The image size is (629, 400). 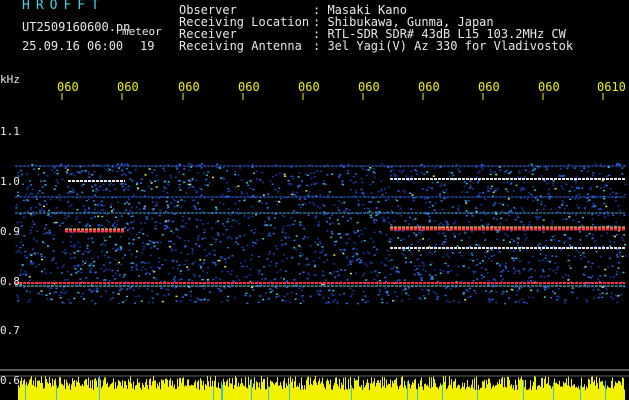 What do you see at coordinates (10, 79) in the screenshot?
I see `freq-unit-label: kHz` at bounding box center [10, 79].